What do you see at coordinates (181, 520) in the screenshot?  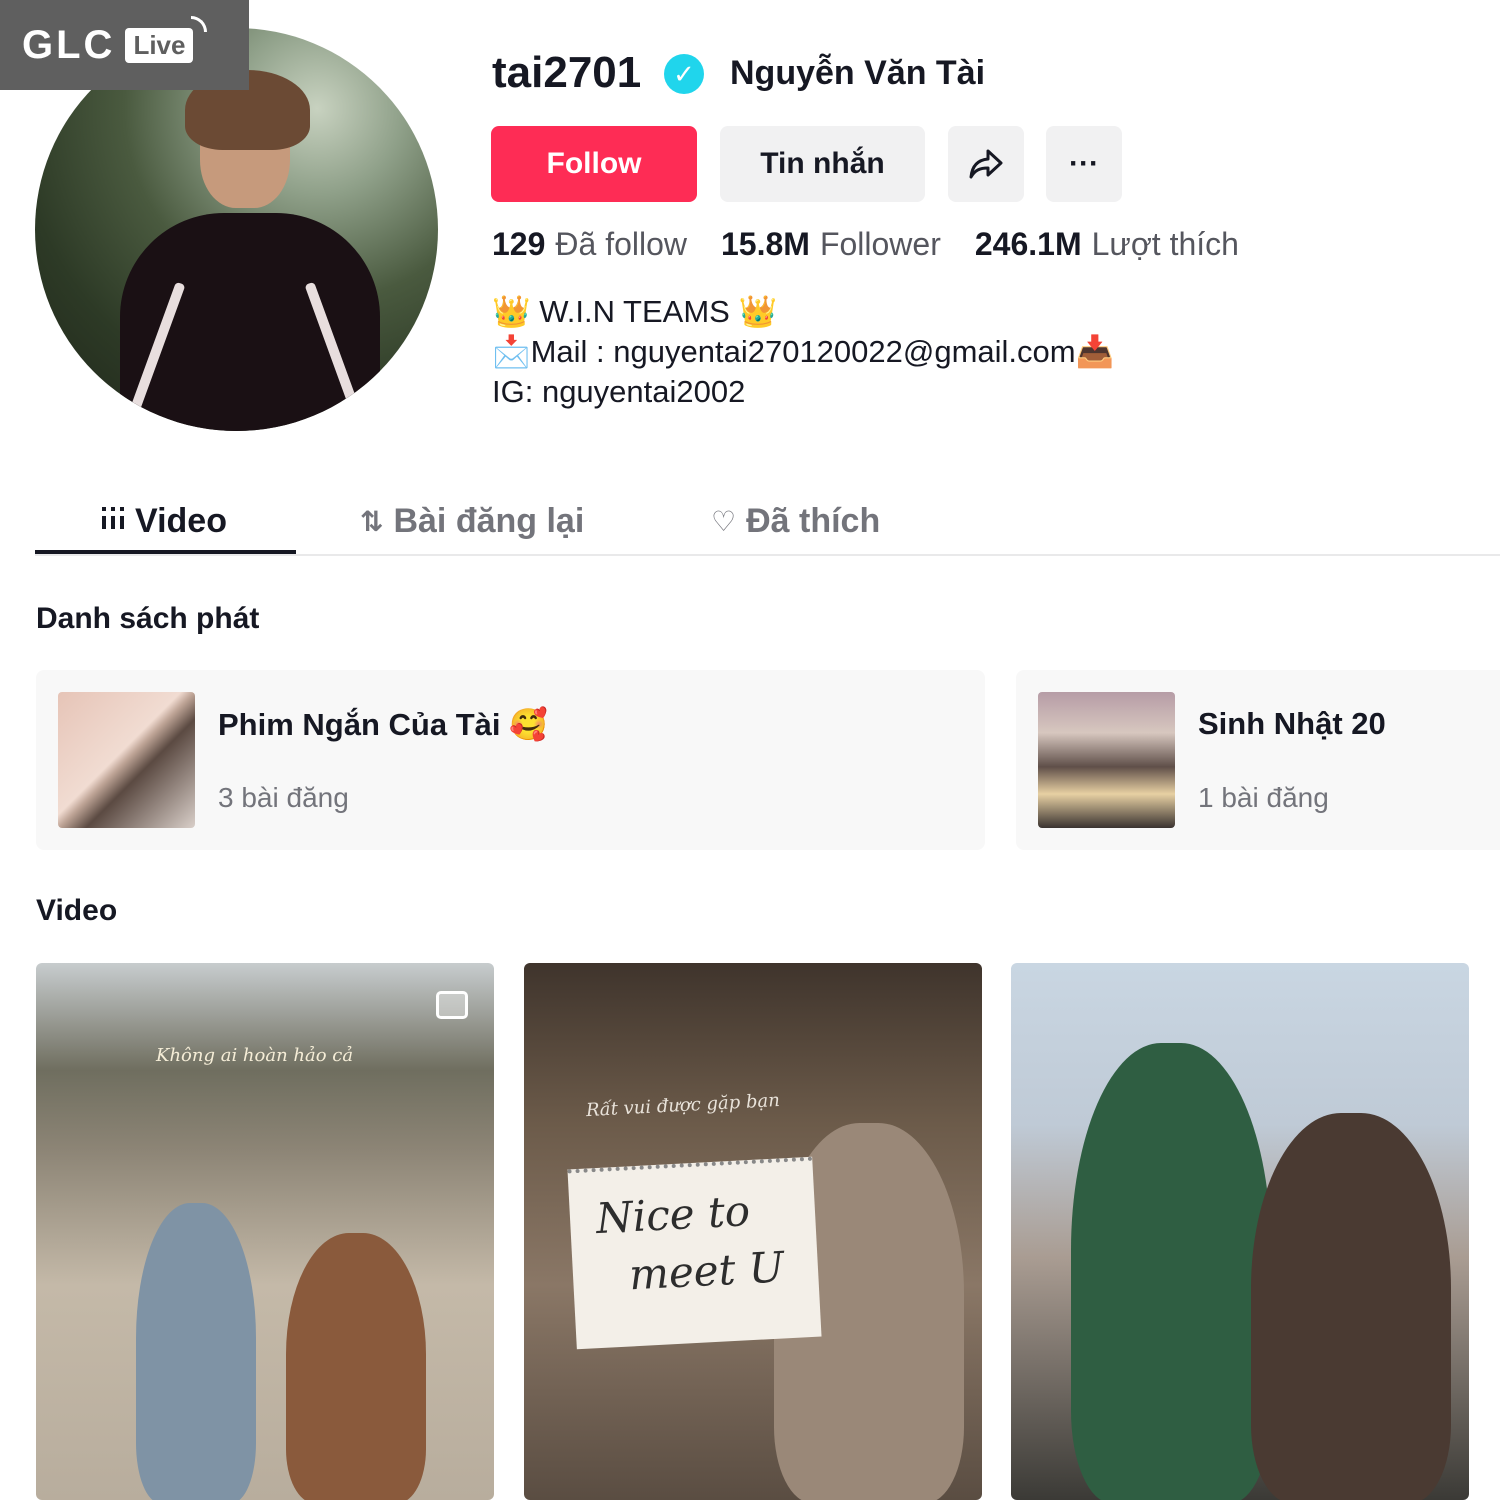 I see `tab-video-label: Video` at bounding box center [181, 520].